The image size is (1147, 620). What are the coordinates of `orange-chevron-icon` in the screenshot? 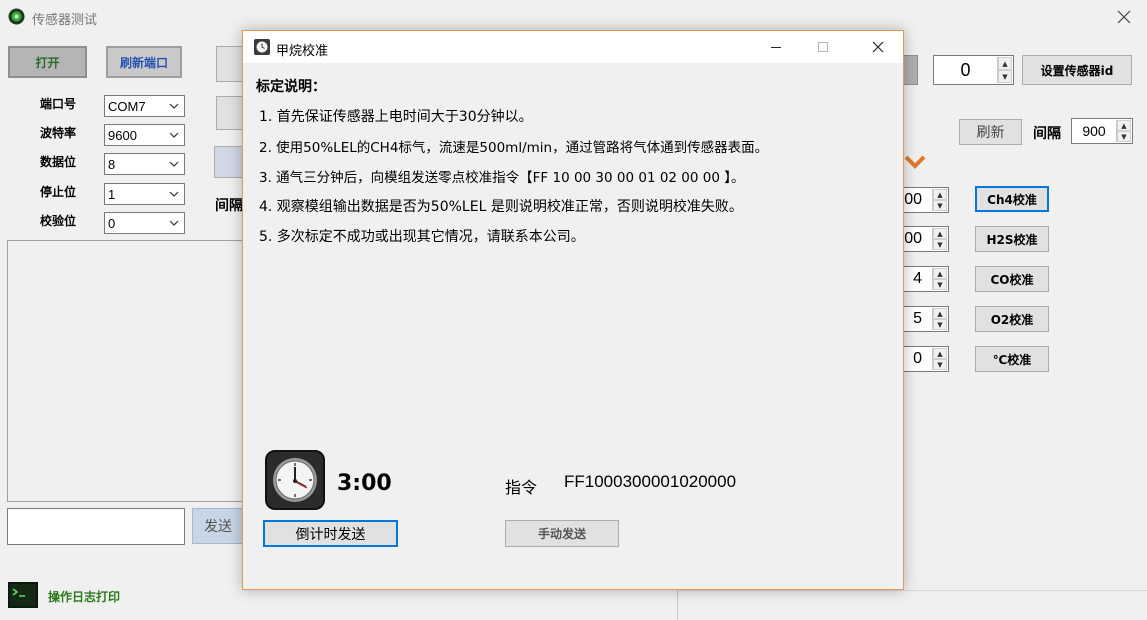 It's located at (915, 162).